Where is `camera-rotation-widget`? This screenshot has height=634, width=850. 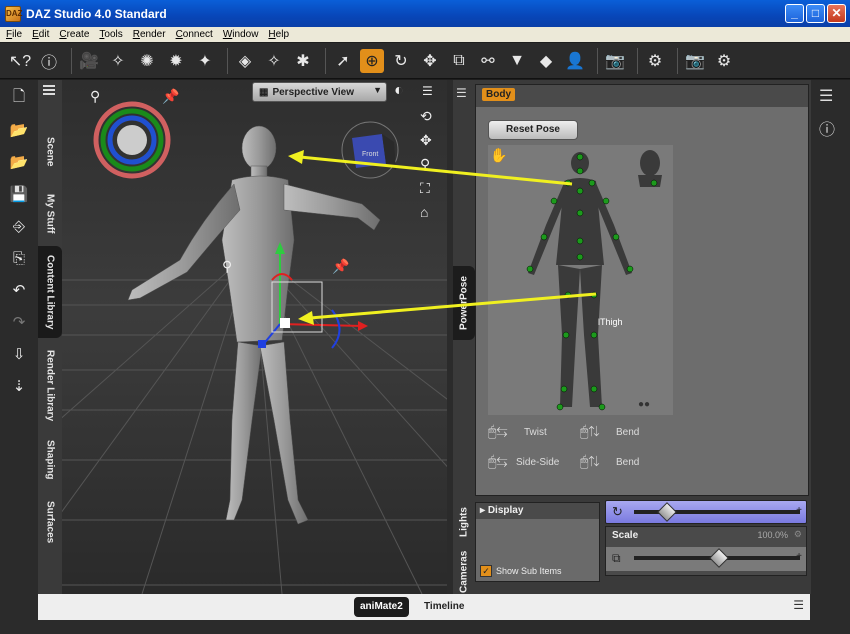
camera-rotation-widget is located at coordinates (132, 140).